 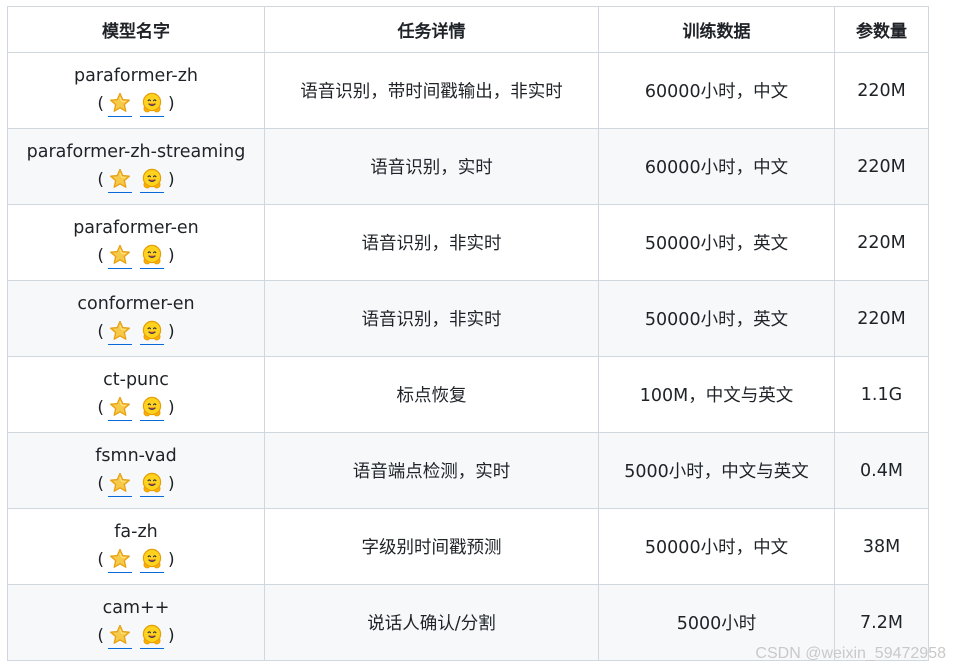 I want to click on model-name-cell: paraformer-zh-streaming (), so click(x=136, y=166).